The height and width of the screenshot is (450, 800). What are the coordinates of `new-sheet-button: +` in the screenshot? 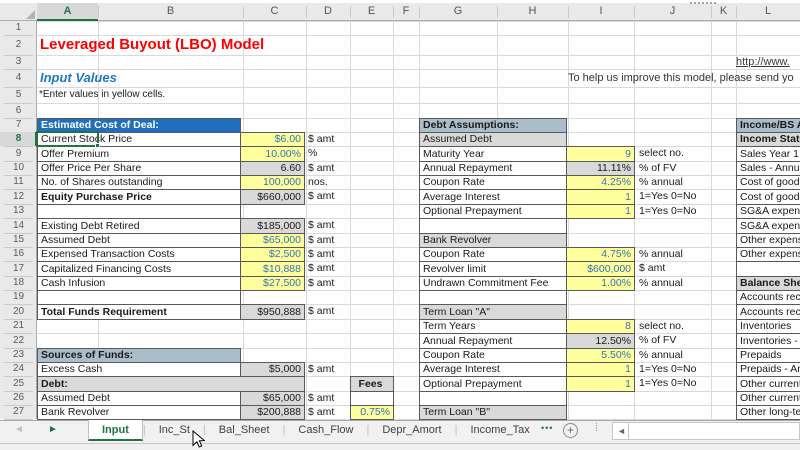 It's located at (570, 430).